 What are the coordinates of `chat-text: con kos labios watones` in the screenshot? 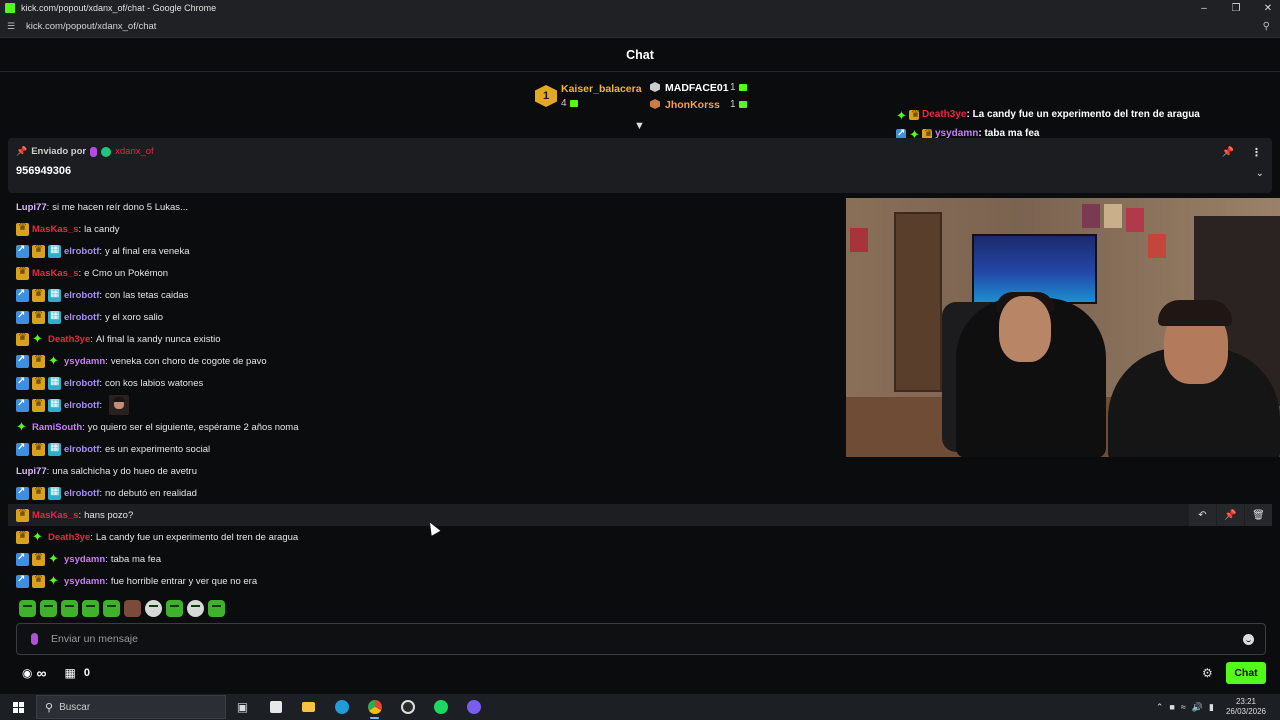 It's located at (154, 383).